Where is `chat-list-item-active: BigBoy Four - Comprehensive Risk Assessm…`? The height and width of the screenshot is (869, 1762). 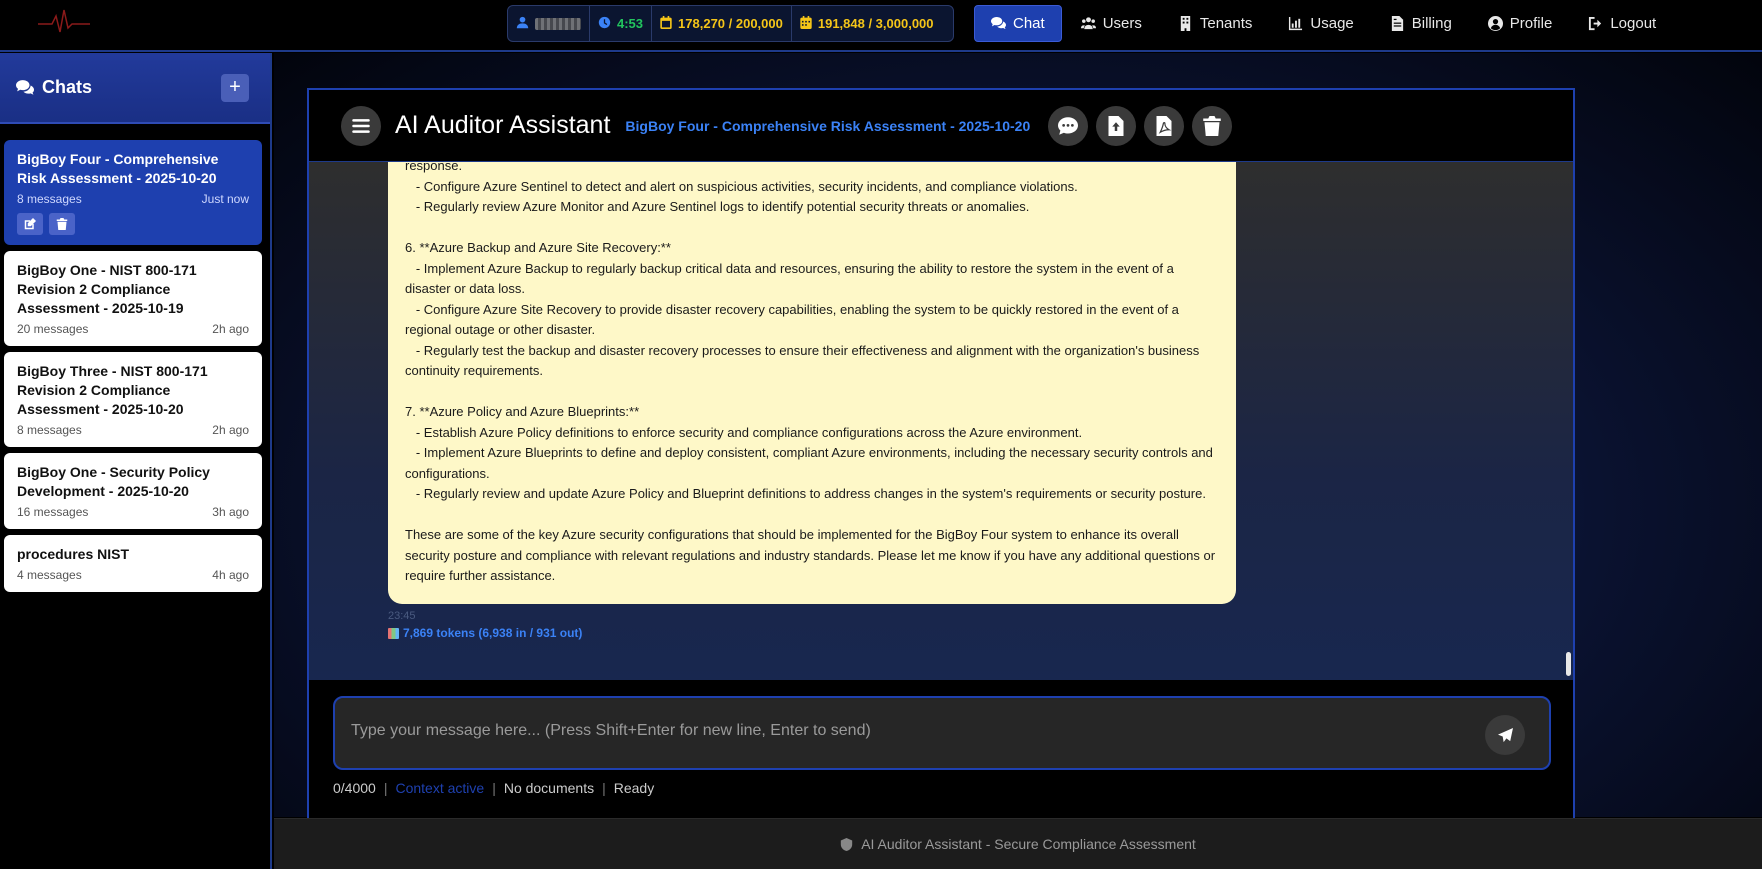 chat-list-item-active: BigBoy Four - Comprehensive Risk Assessm… is located at coordinates (133, 192).